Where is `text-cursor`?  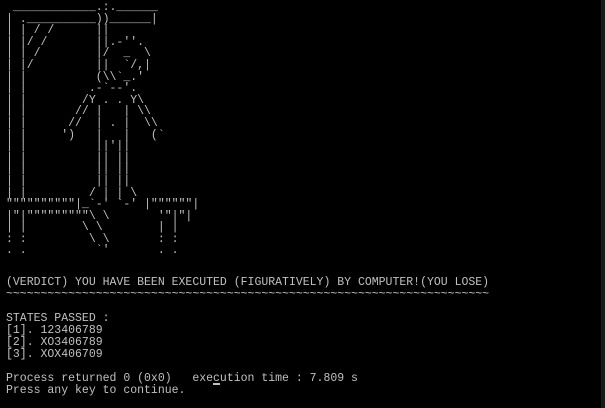
text-cursor is located at coordinates (216, 384).